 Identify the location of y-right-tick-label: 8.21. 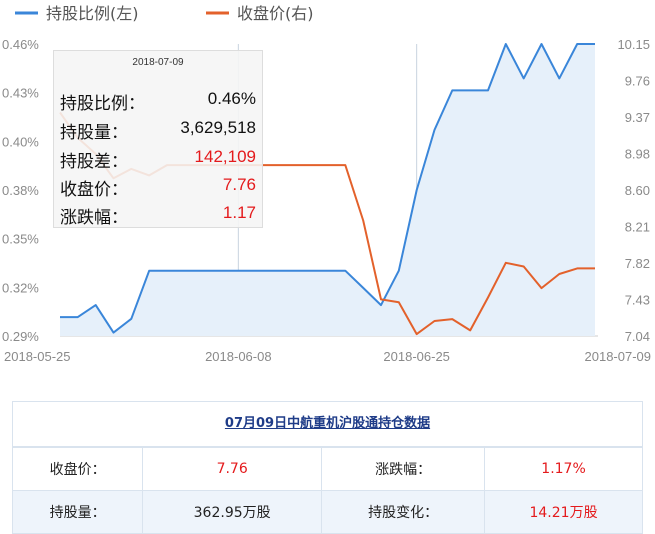
(637, 227).